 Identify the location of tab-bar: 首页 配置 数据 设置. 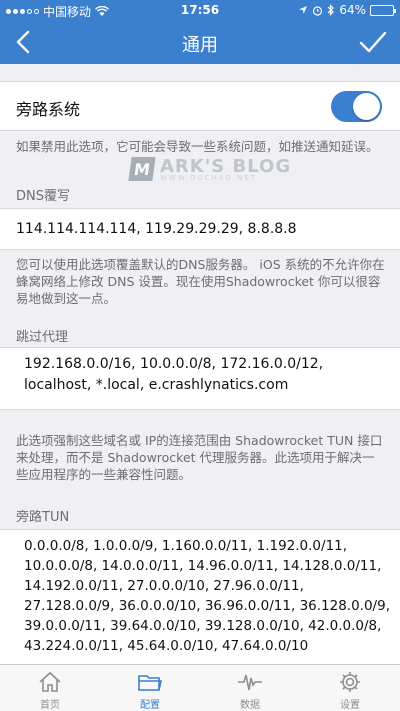
(200, 687).